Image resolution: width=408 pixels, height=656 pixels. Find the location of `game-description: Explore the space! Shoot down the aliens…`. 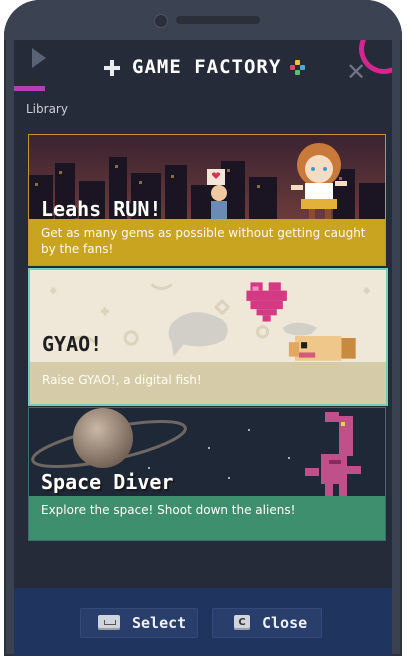

game-description: Explore the space! Shoot down the aliens… is located at coordinates (207, 518).